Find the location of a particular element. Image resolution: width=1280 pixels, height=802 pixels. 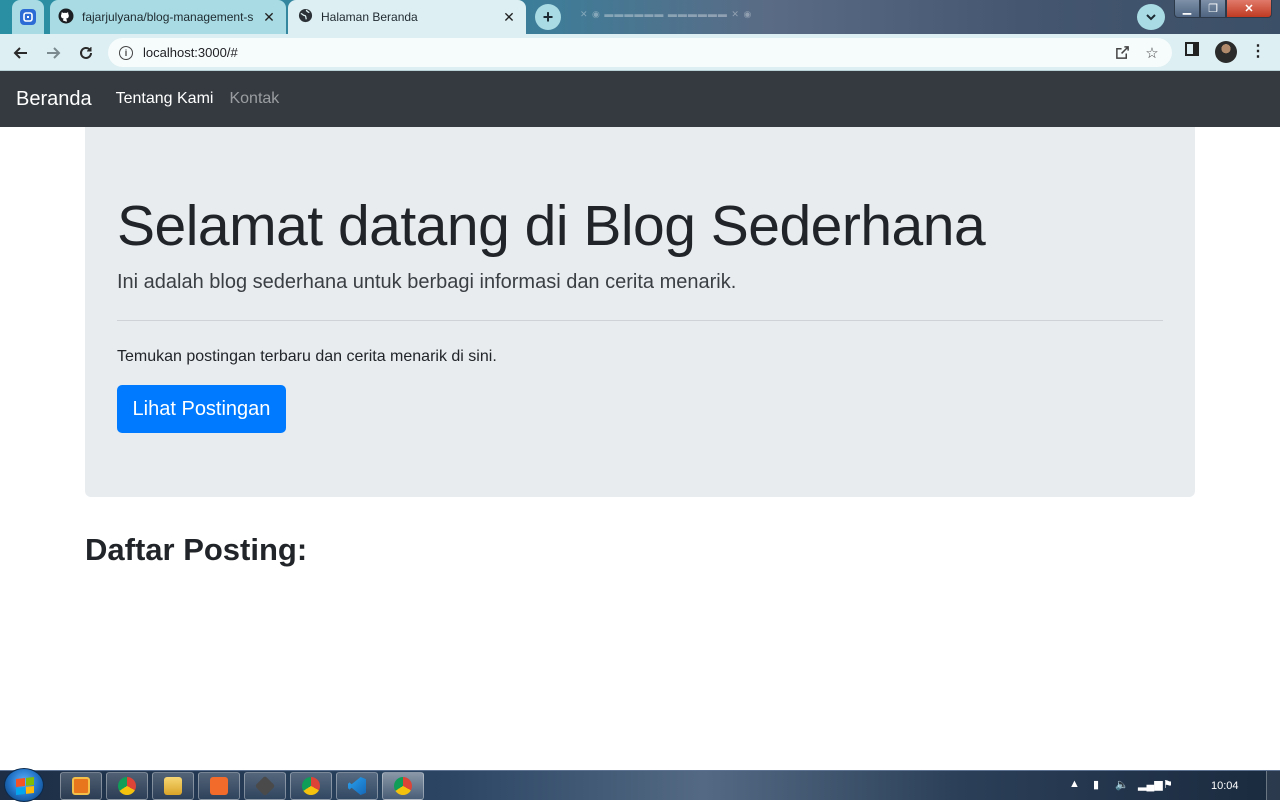

vscode-taskbar-button is located at coordinates (357, 786).